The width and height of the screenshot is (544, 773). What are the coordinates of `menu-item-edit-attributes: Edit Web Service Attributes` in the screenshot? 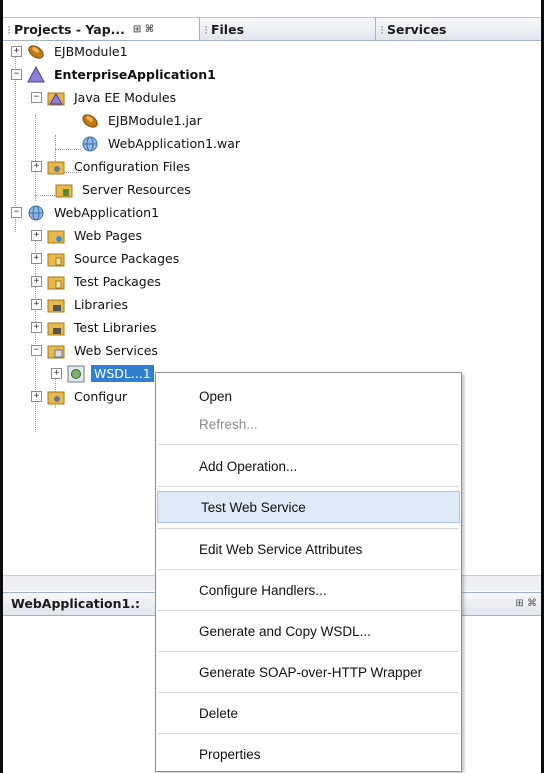 It's located at (308, 549).